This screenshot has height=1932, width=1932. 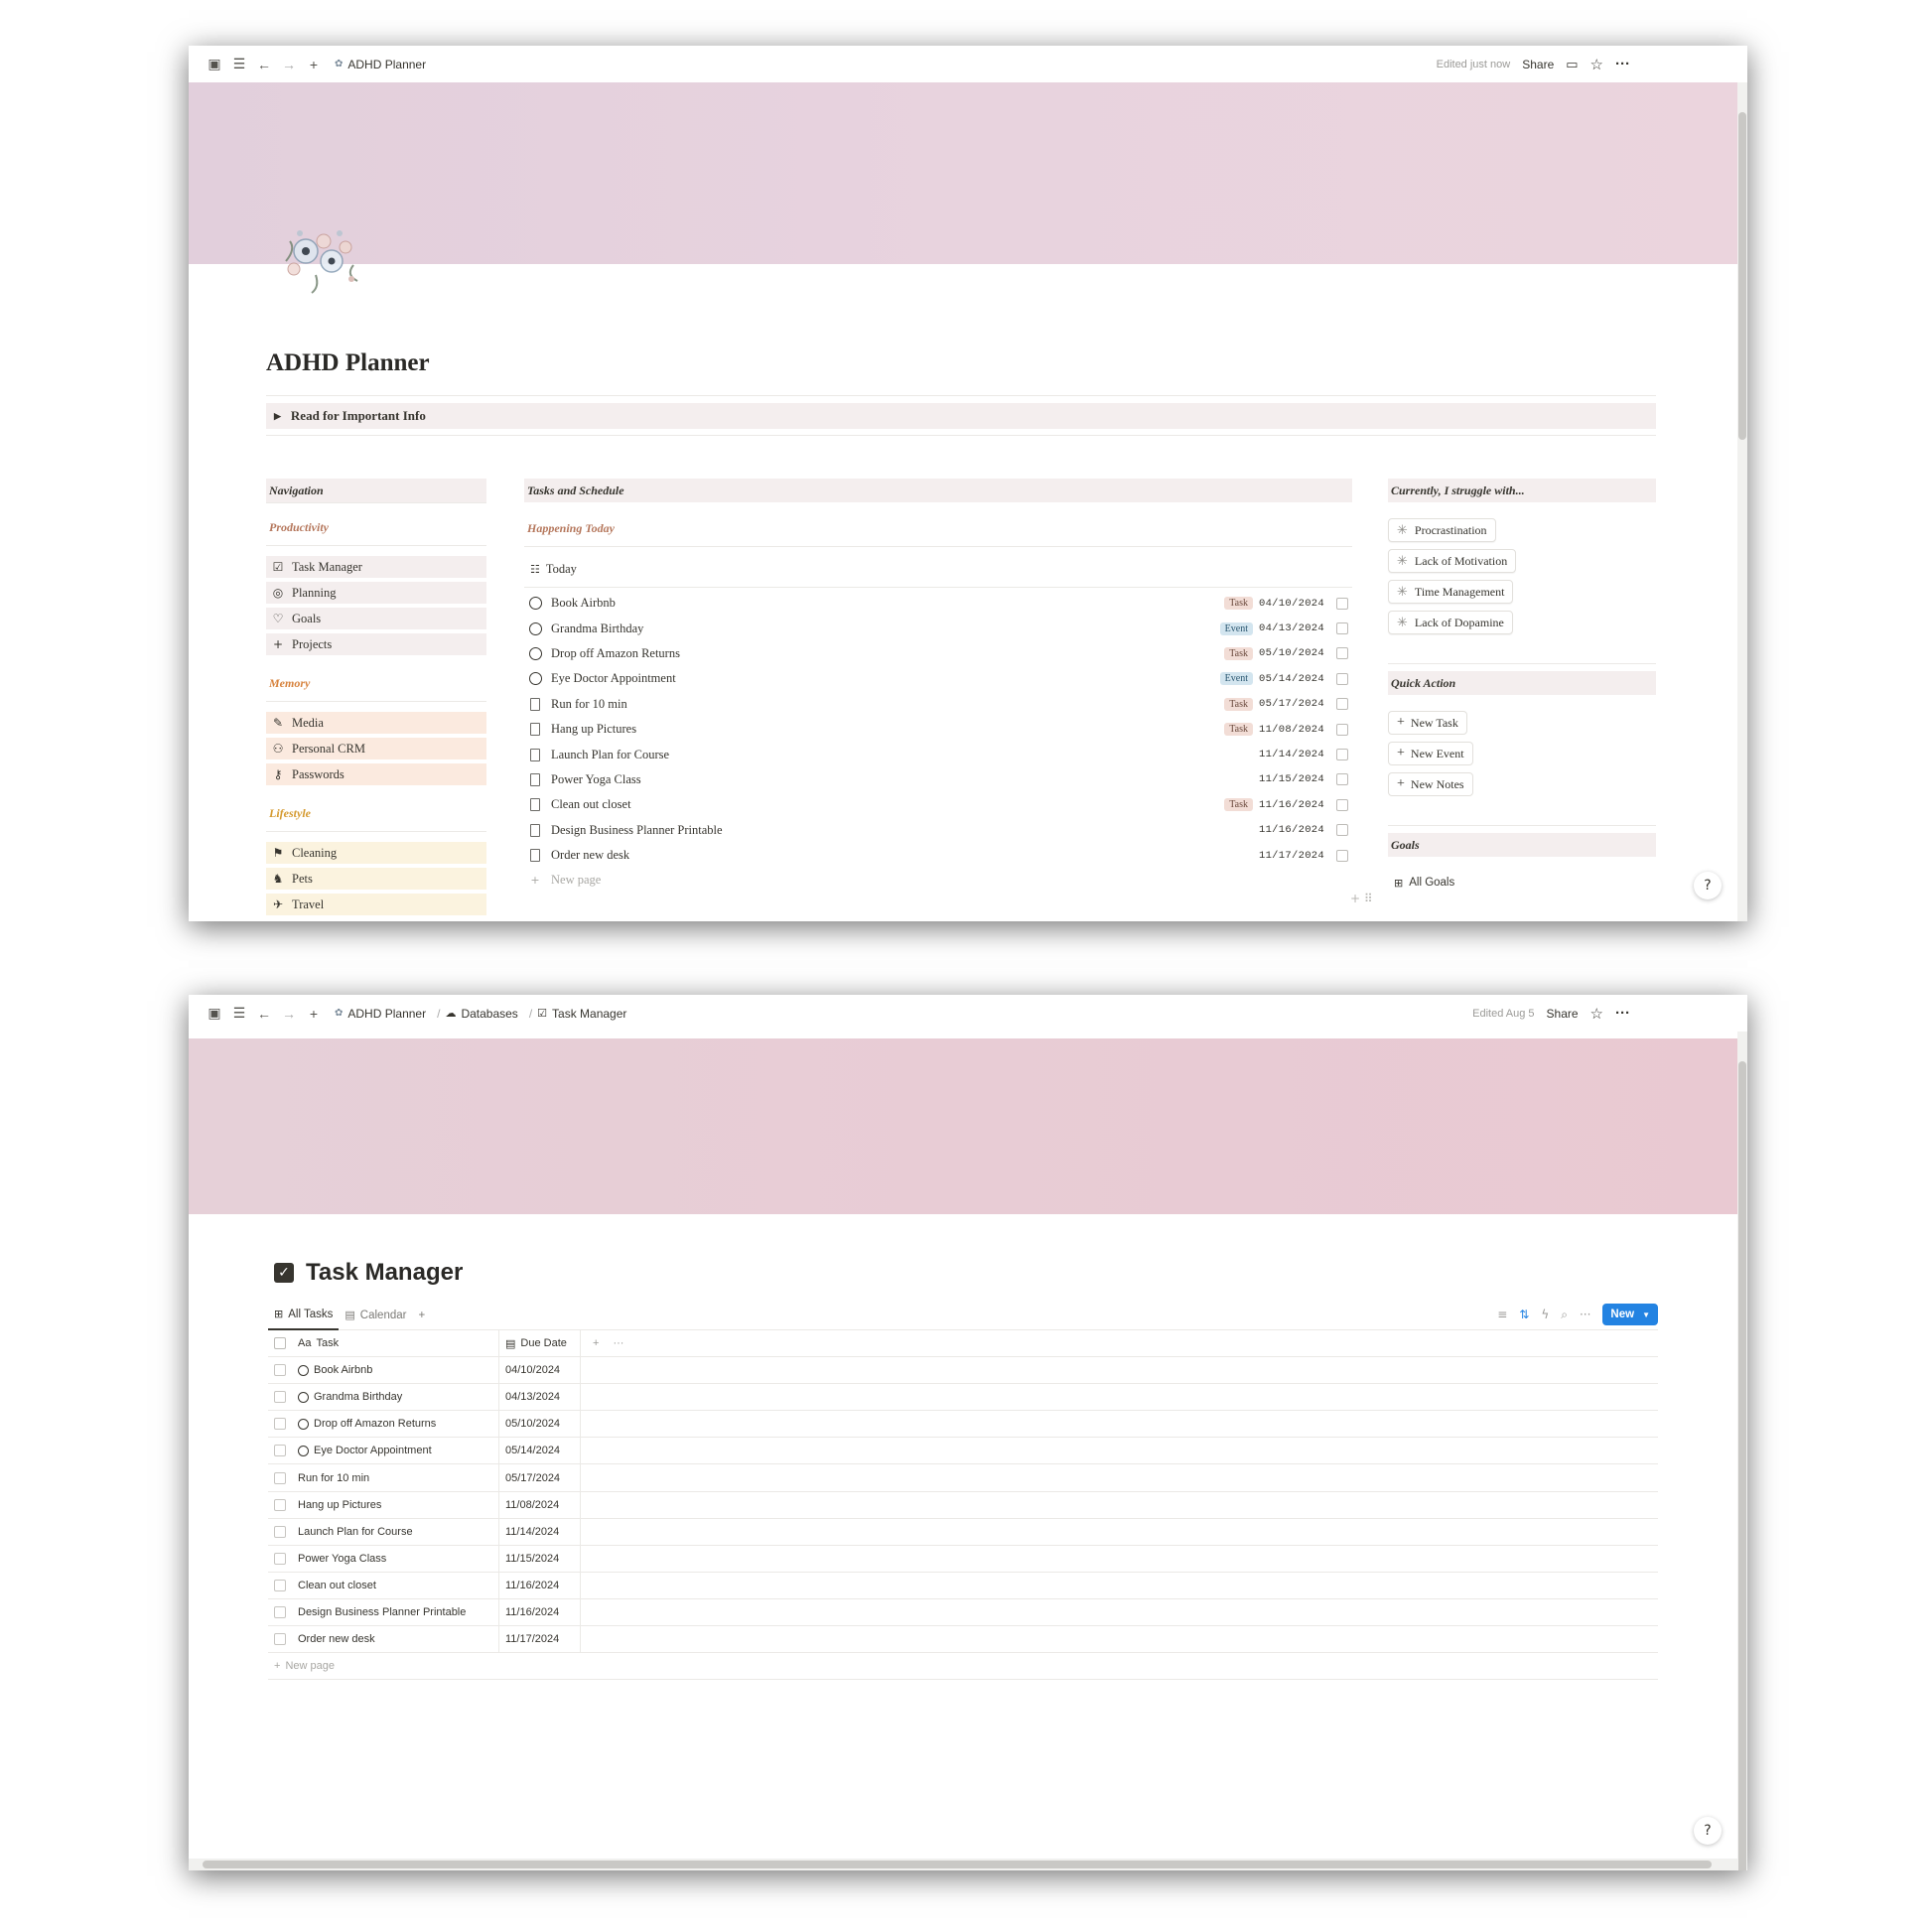 What do you see at coordinates (1430, 784) in the screenshot?
I see `quick-action-button: + New Notes` at bounding box center [1430, 784].